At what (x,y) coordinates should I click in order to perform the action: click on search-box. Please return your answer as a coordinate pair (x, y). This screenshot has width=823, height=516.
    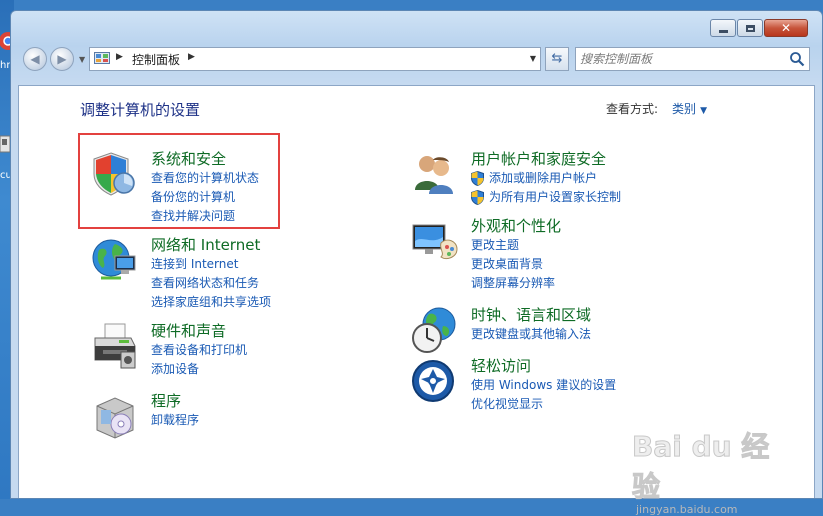
    Looking at the image, I should click on (692, 59).